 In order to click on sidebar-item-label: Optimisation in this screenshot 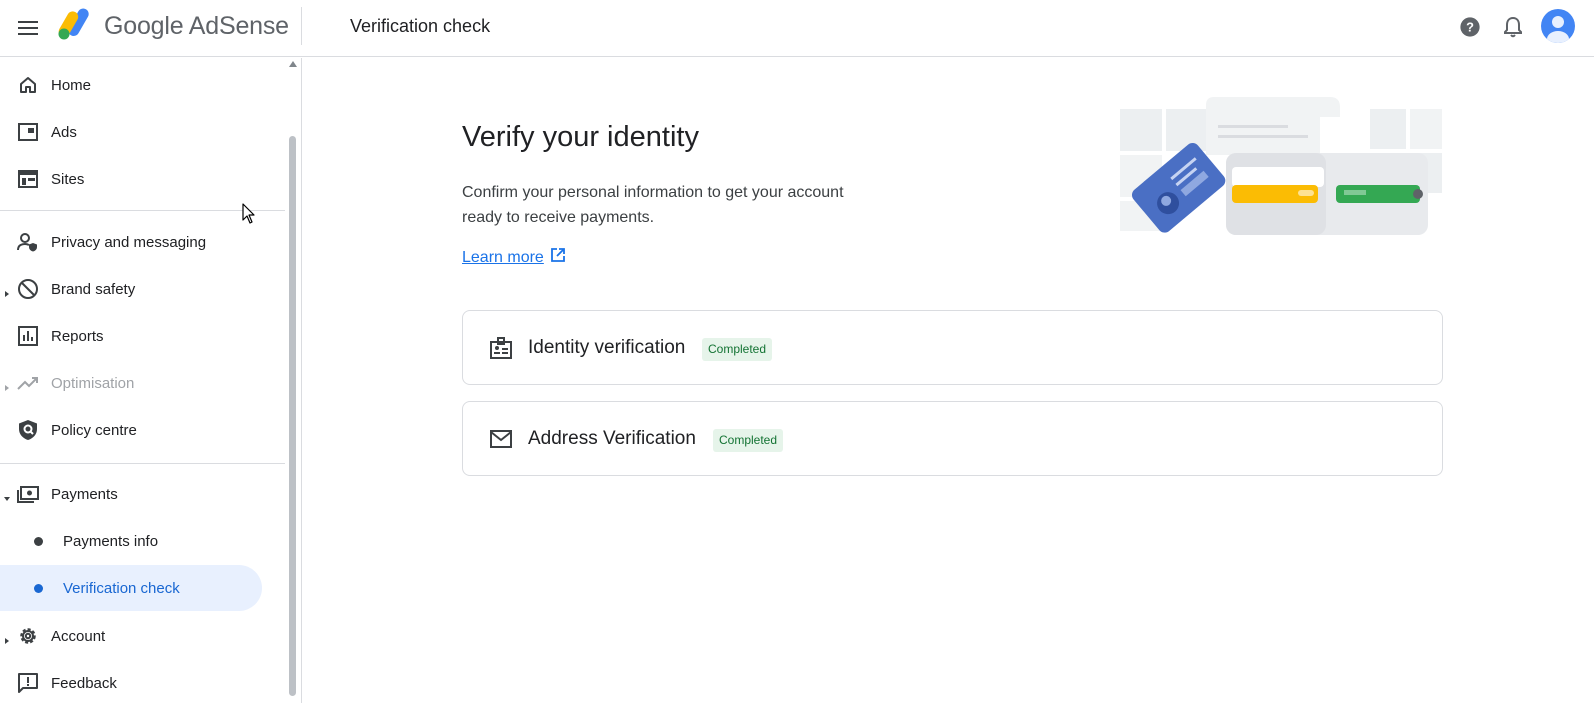, I will do `click(93, 383)`.